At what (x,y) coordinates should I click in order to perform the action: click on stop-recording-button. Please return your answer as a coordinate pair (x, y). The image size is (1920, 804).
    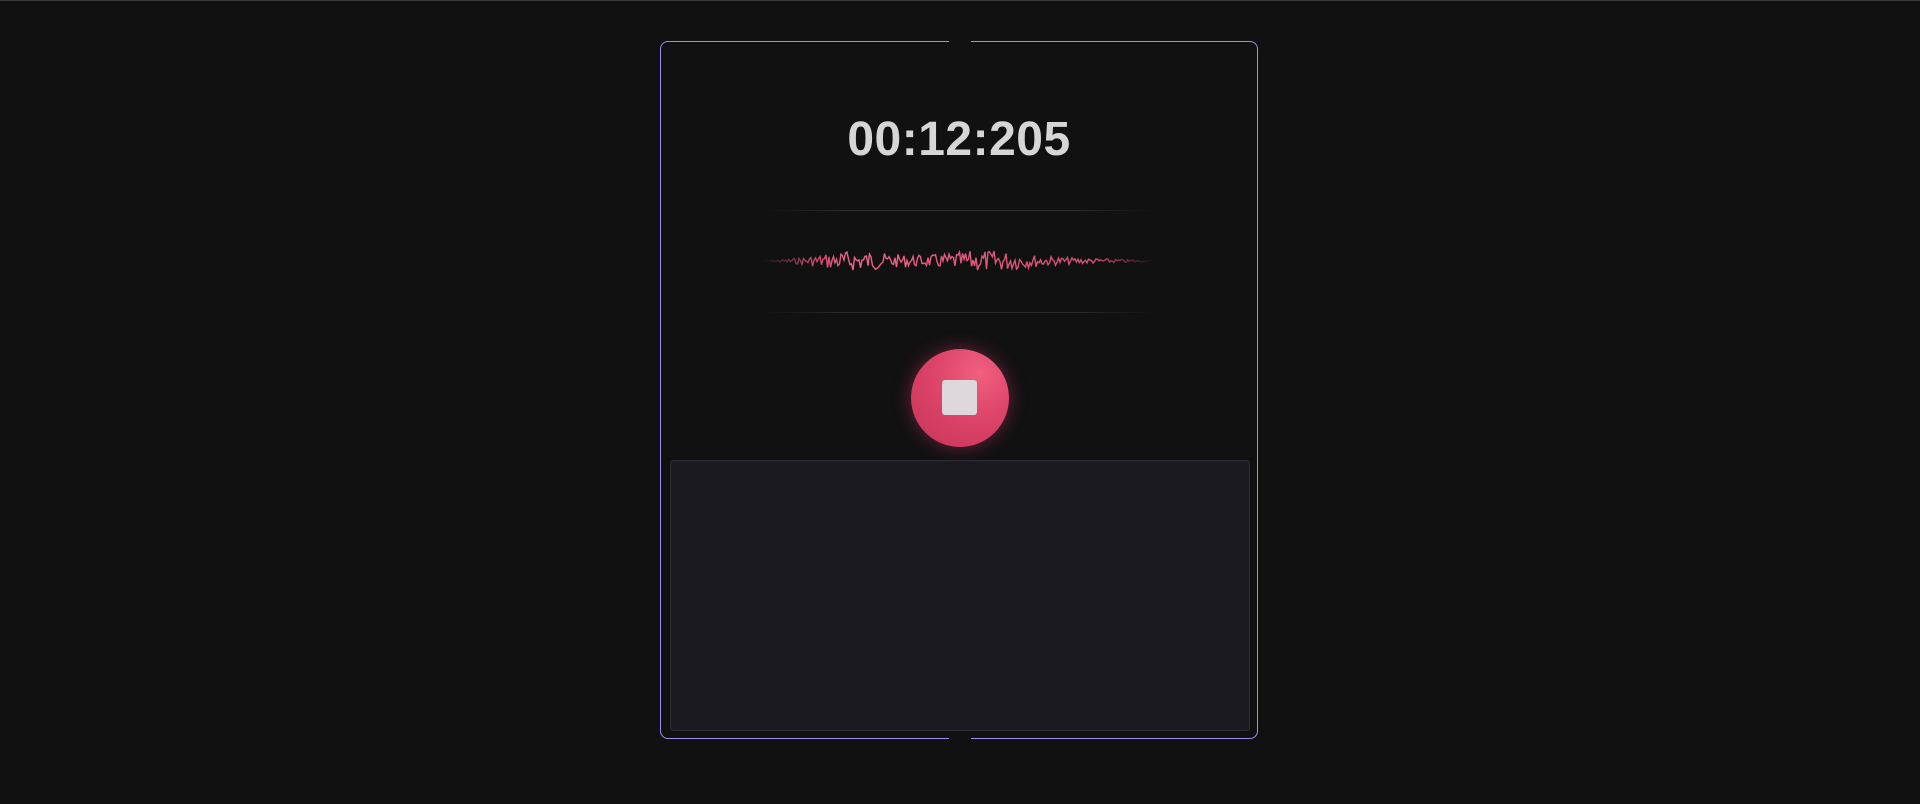
    Looking at the image, I should click on (960, 398).